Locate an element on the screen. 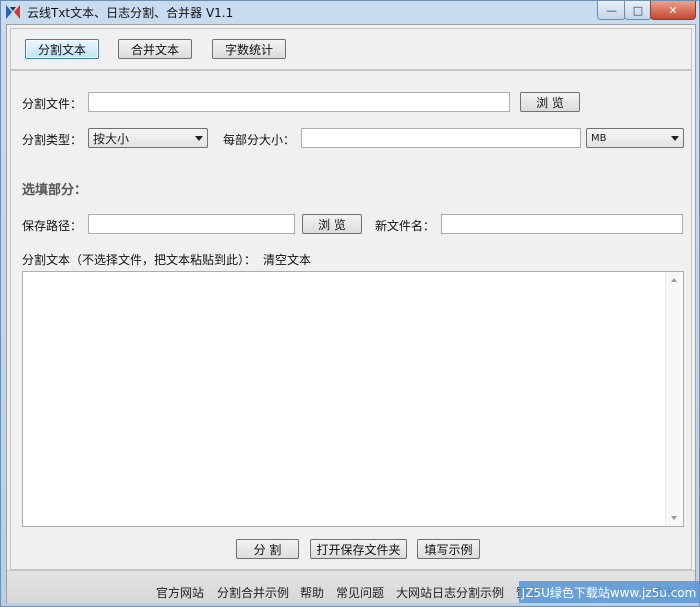 The height and width of the screenshot is (607, 700). fill-example-button: 填写示例 is located at coordinates (448, 549).